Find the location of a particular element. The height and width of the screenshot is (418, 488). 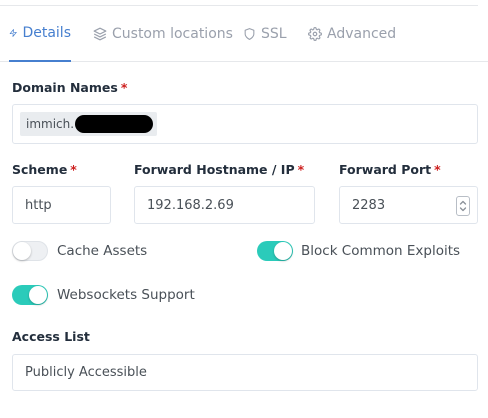

tab-details: Details is located at coordinates (40, 34).